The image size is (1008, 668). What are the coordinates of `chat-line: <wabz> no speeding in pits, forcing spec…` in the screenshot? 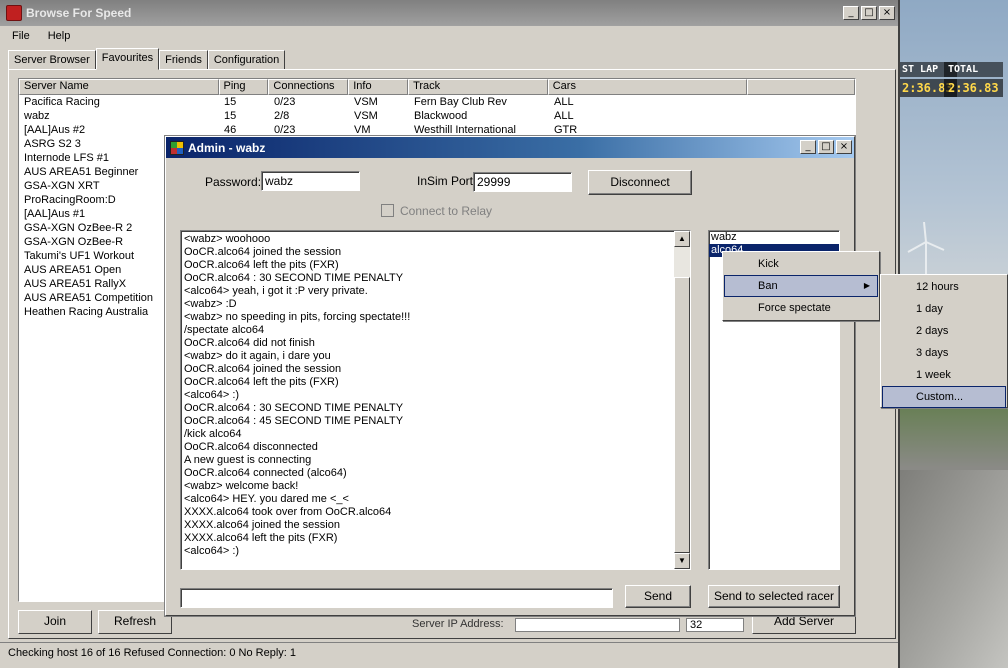 It's located at (297, 317).